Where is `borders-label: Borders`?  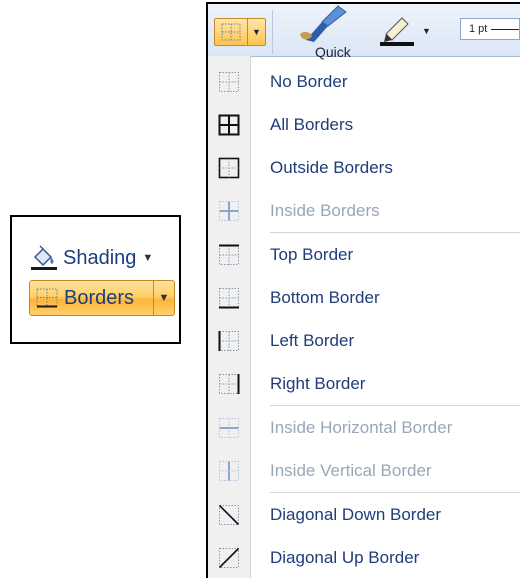
borders-label: Borders is located at coordinates (99, 297).